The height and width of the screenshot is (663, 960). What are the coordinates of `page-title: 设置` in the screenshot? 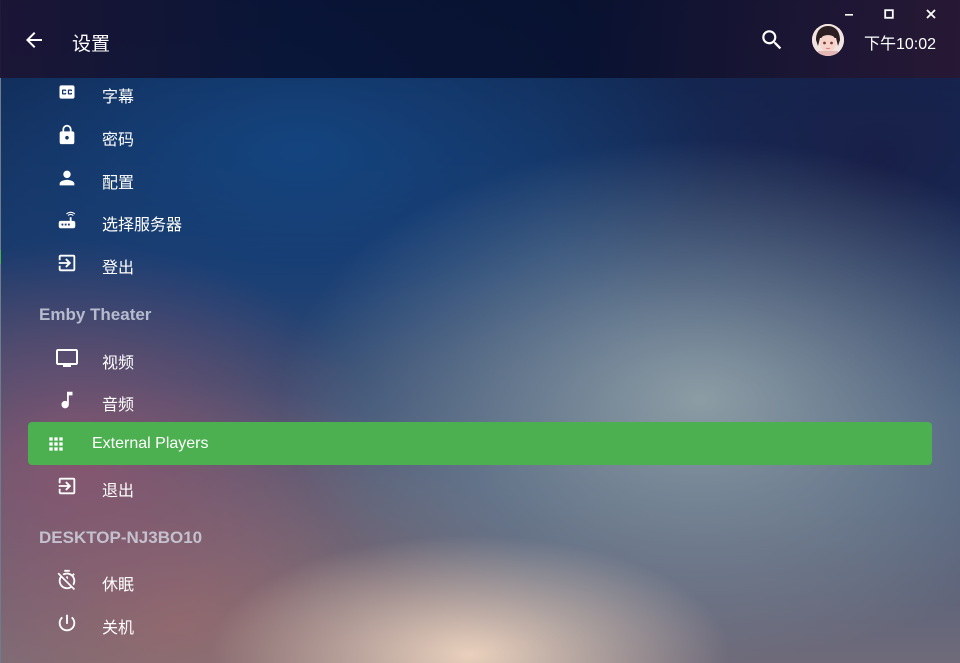 It's located at (91, 44).